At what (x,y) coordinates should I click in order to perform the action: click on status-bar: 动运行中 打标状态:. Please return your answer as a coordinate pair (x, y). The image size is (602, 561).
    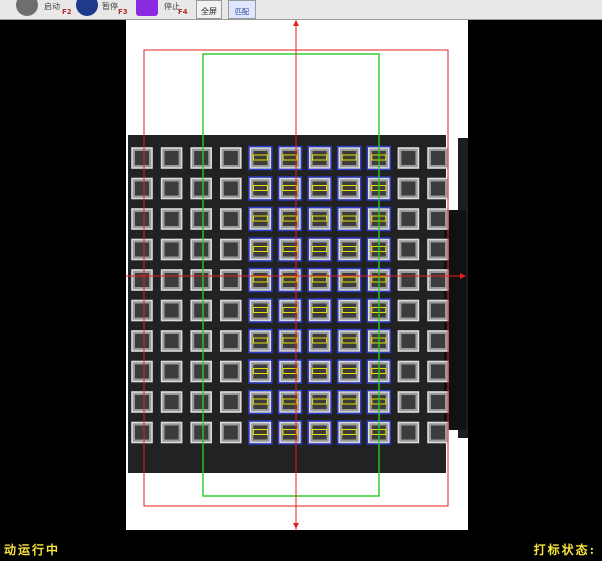
    Looking at the image, I should click on (301, 545).